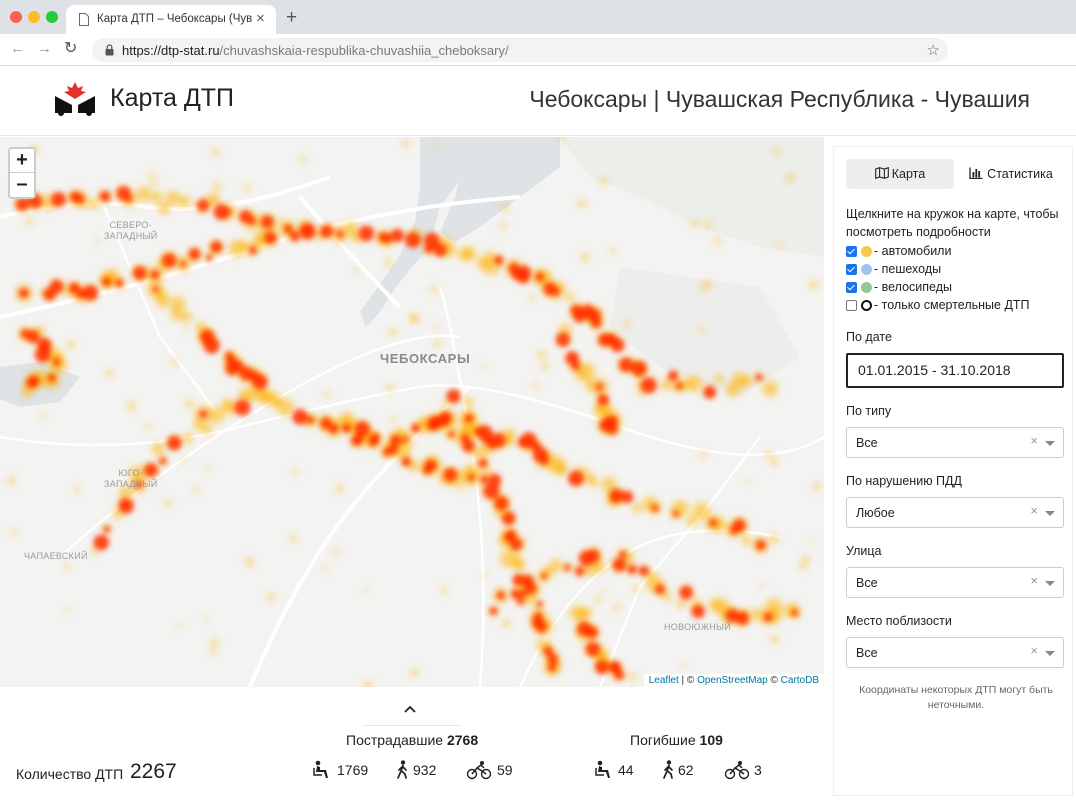  Describe the element at coordinates (172, 98) in the screenshot. I see `site-logo-text: Карта ДТП` at that location.